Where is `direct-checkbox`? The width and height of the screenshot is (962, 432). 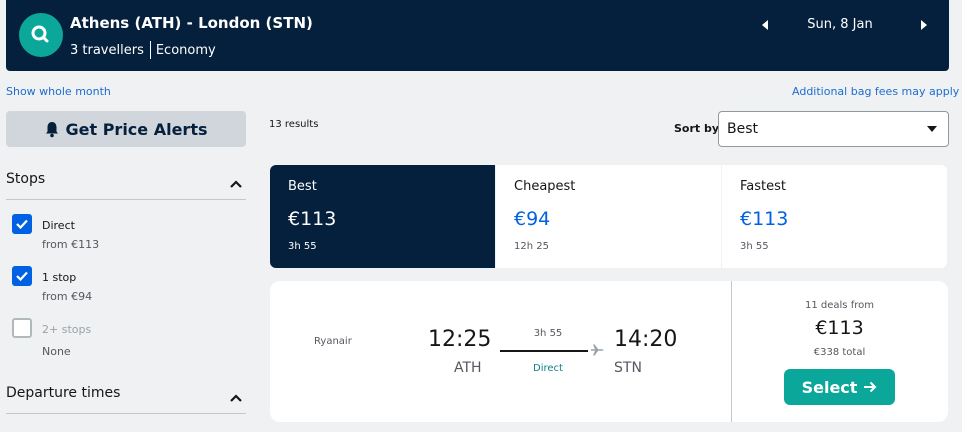 direct-checkbox is located at coordinates (22, 224).